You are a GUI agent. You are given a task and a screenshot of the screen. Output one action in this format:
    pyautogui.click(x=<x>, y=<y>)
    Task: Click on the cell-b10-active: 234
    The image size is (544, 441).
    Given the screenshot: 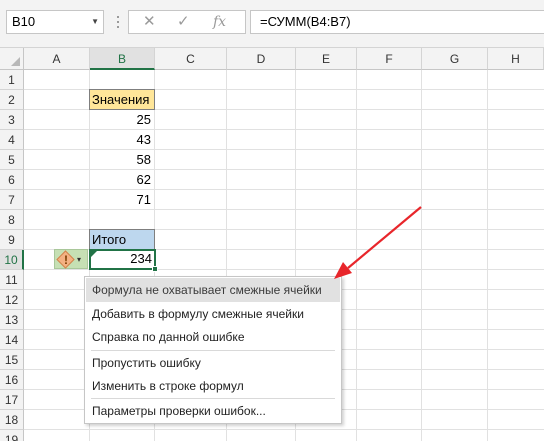 What is the action you would take?
    pyautogui.click(x=122, y=259)
    